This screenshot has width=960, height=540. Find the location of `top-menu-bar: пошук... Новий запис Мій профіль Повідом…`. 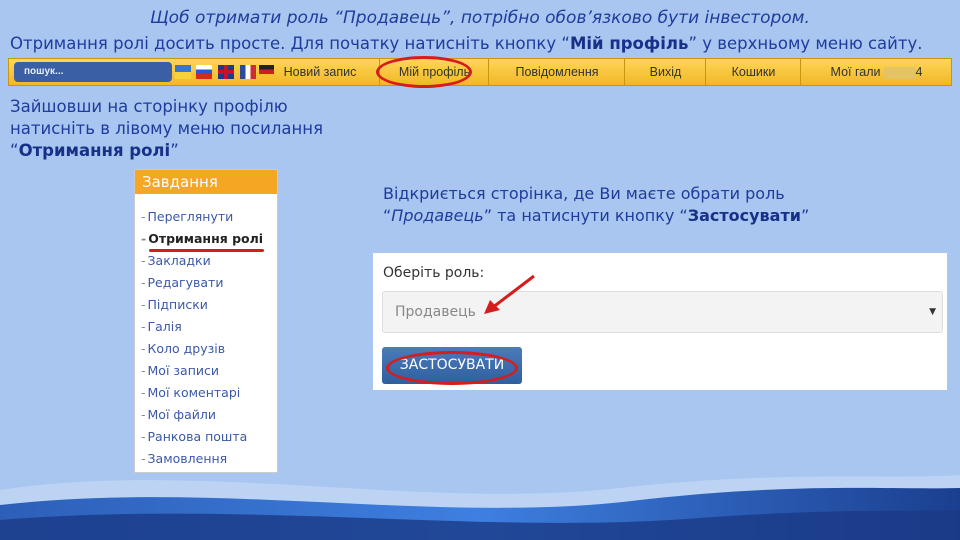

top-menu-bar: пошук... Новий запис Мій профіль Повідом… is located at coordinates (480, 72).